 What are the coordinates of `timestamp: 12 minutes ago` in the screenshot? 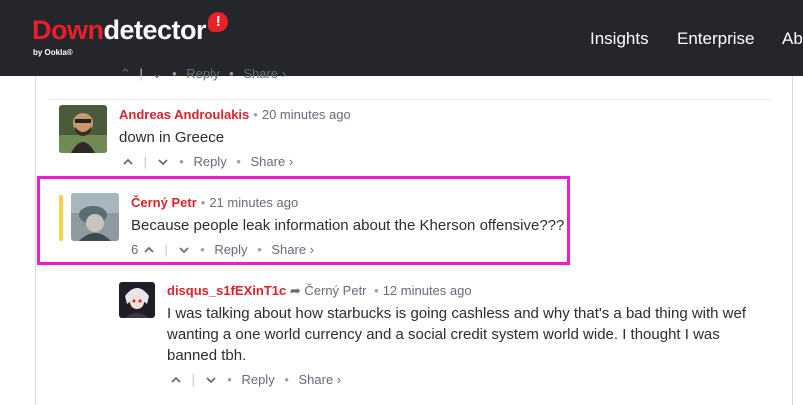 It's located at (427, 290).